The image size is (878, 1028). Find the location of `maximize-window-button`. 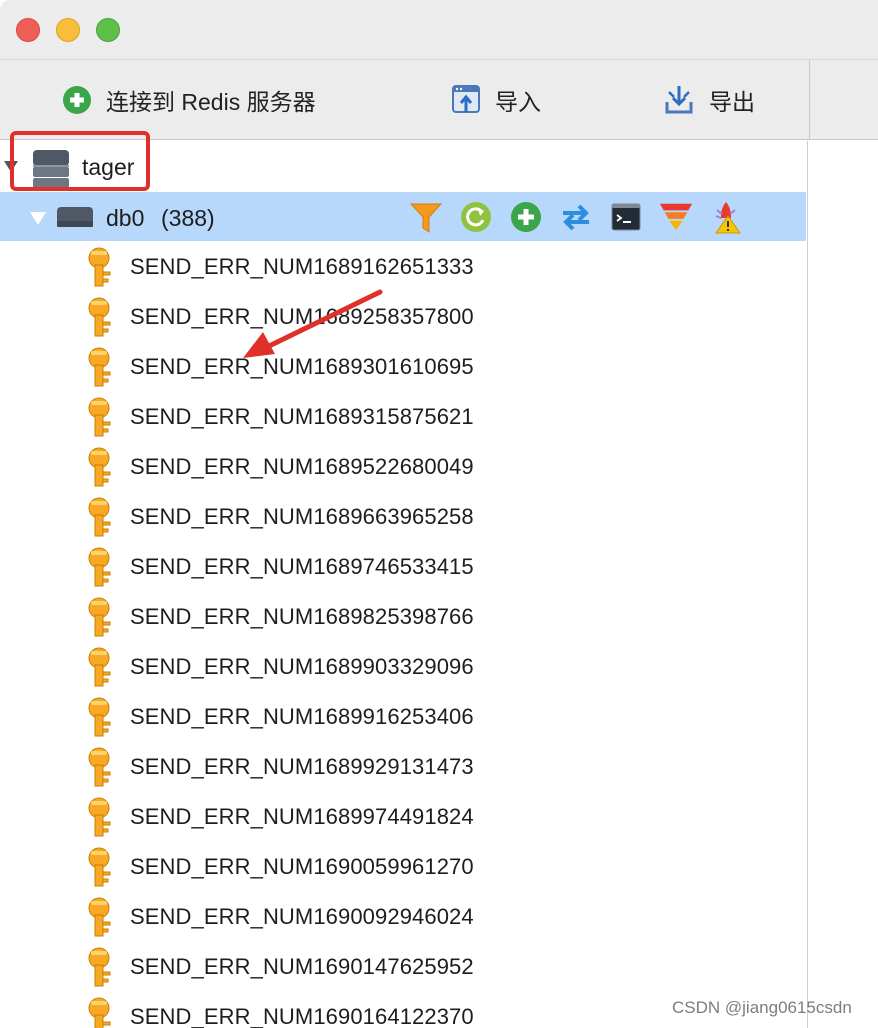

maximize-window-button is located at coordinates (108, 30).